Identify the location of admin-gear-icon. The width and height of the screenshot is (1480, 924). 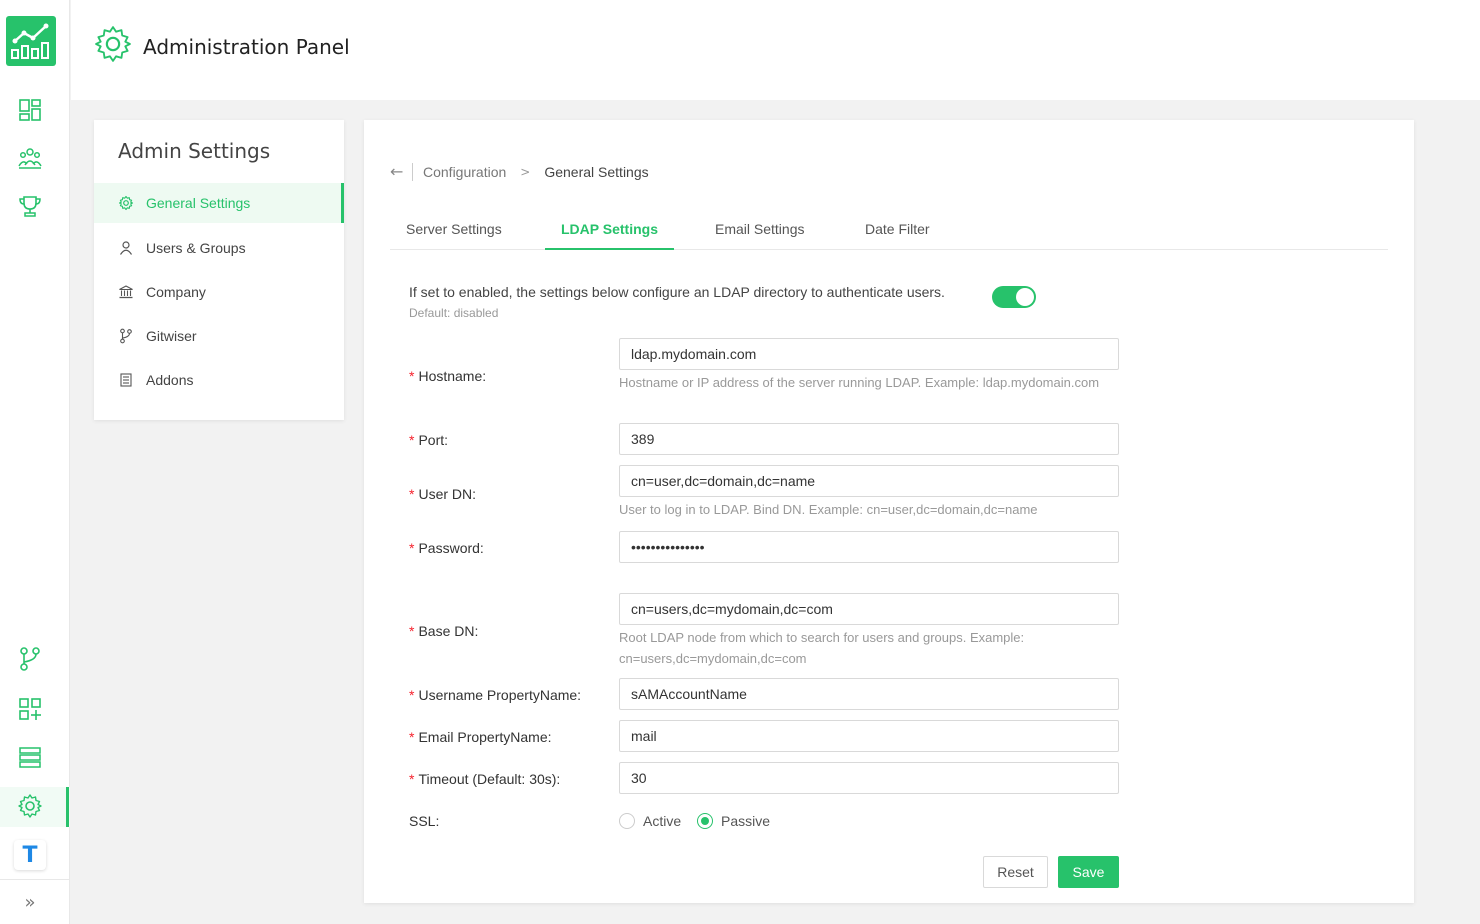
(113, 44).